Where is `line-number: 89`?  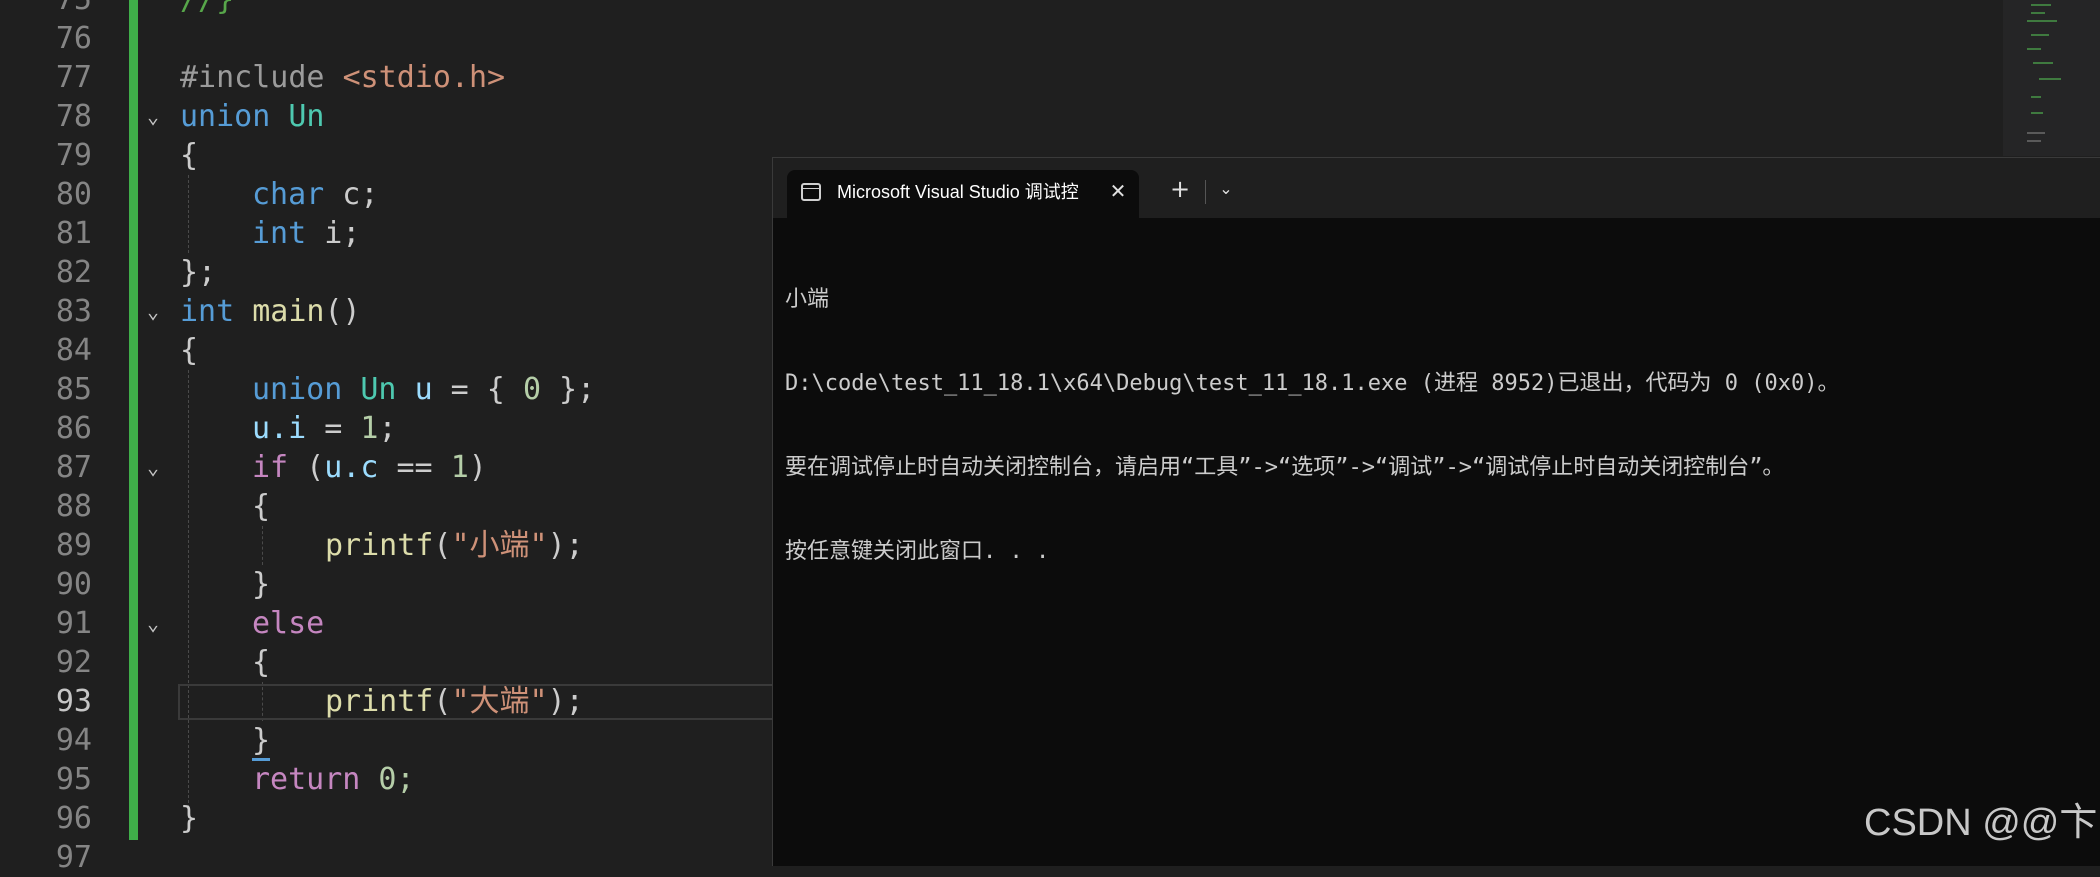 line-number: 89 is located at coordinates (73, 545).